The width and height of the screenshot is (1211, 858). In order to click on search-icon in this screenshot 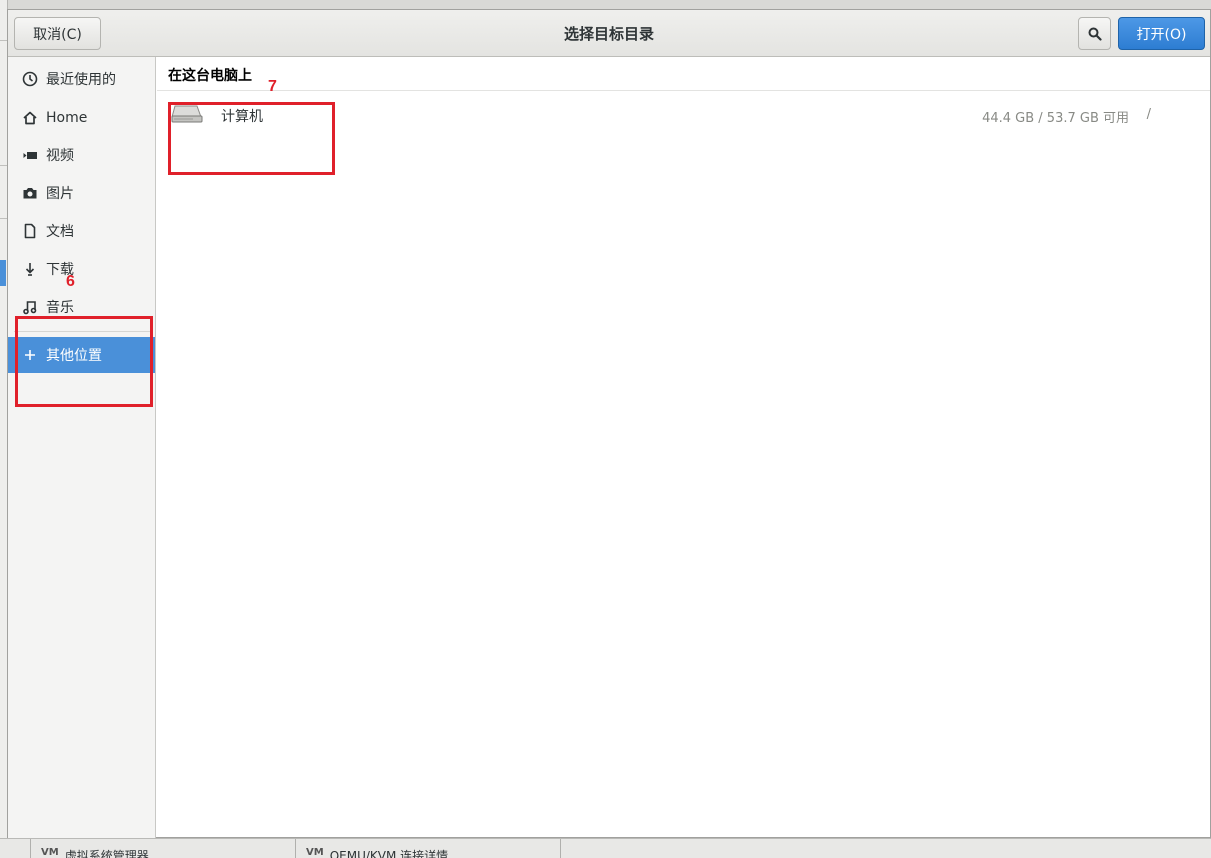, I will do `click(1095, 34)`.